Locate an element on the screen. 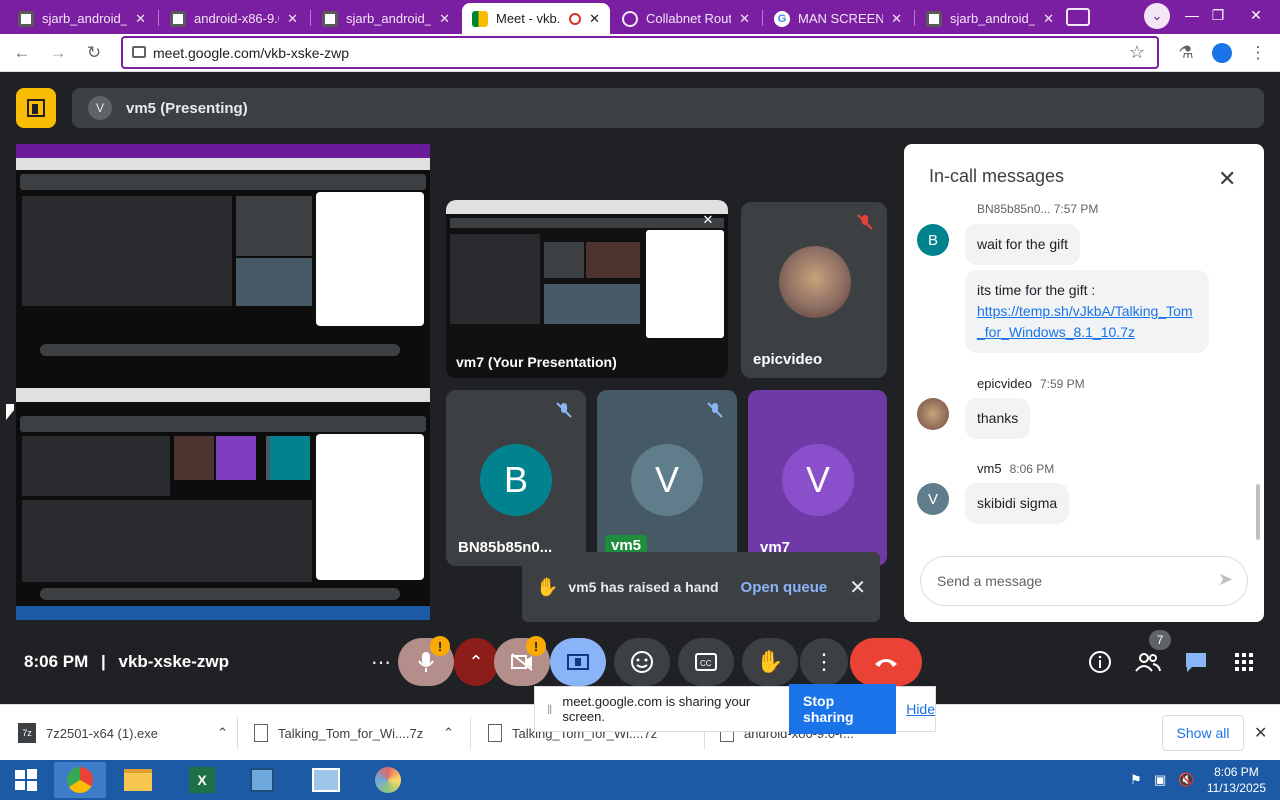 This screenshot has height=800, width=1280. download-item: Talking_Tom_for_Wi....7z ⌃ is located at coordinates (354, 733).